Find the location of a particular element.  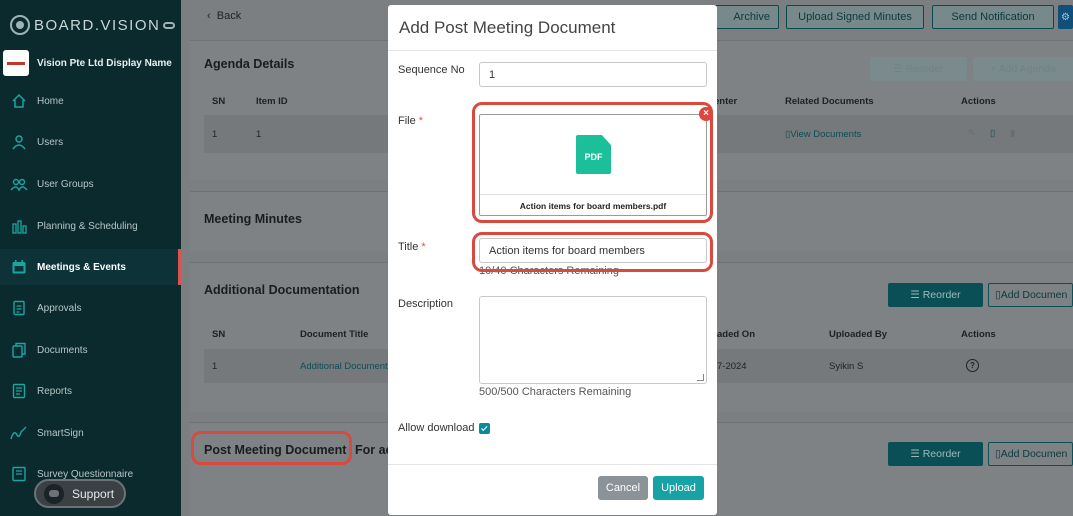

description-label: Description is located at coordinates (426, 304).